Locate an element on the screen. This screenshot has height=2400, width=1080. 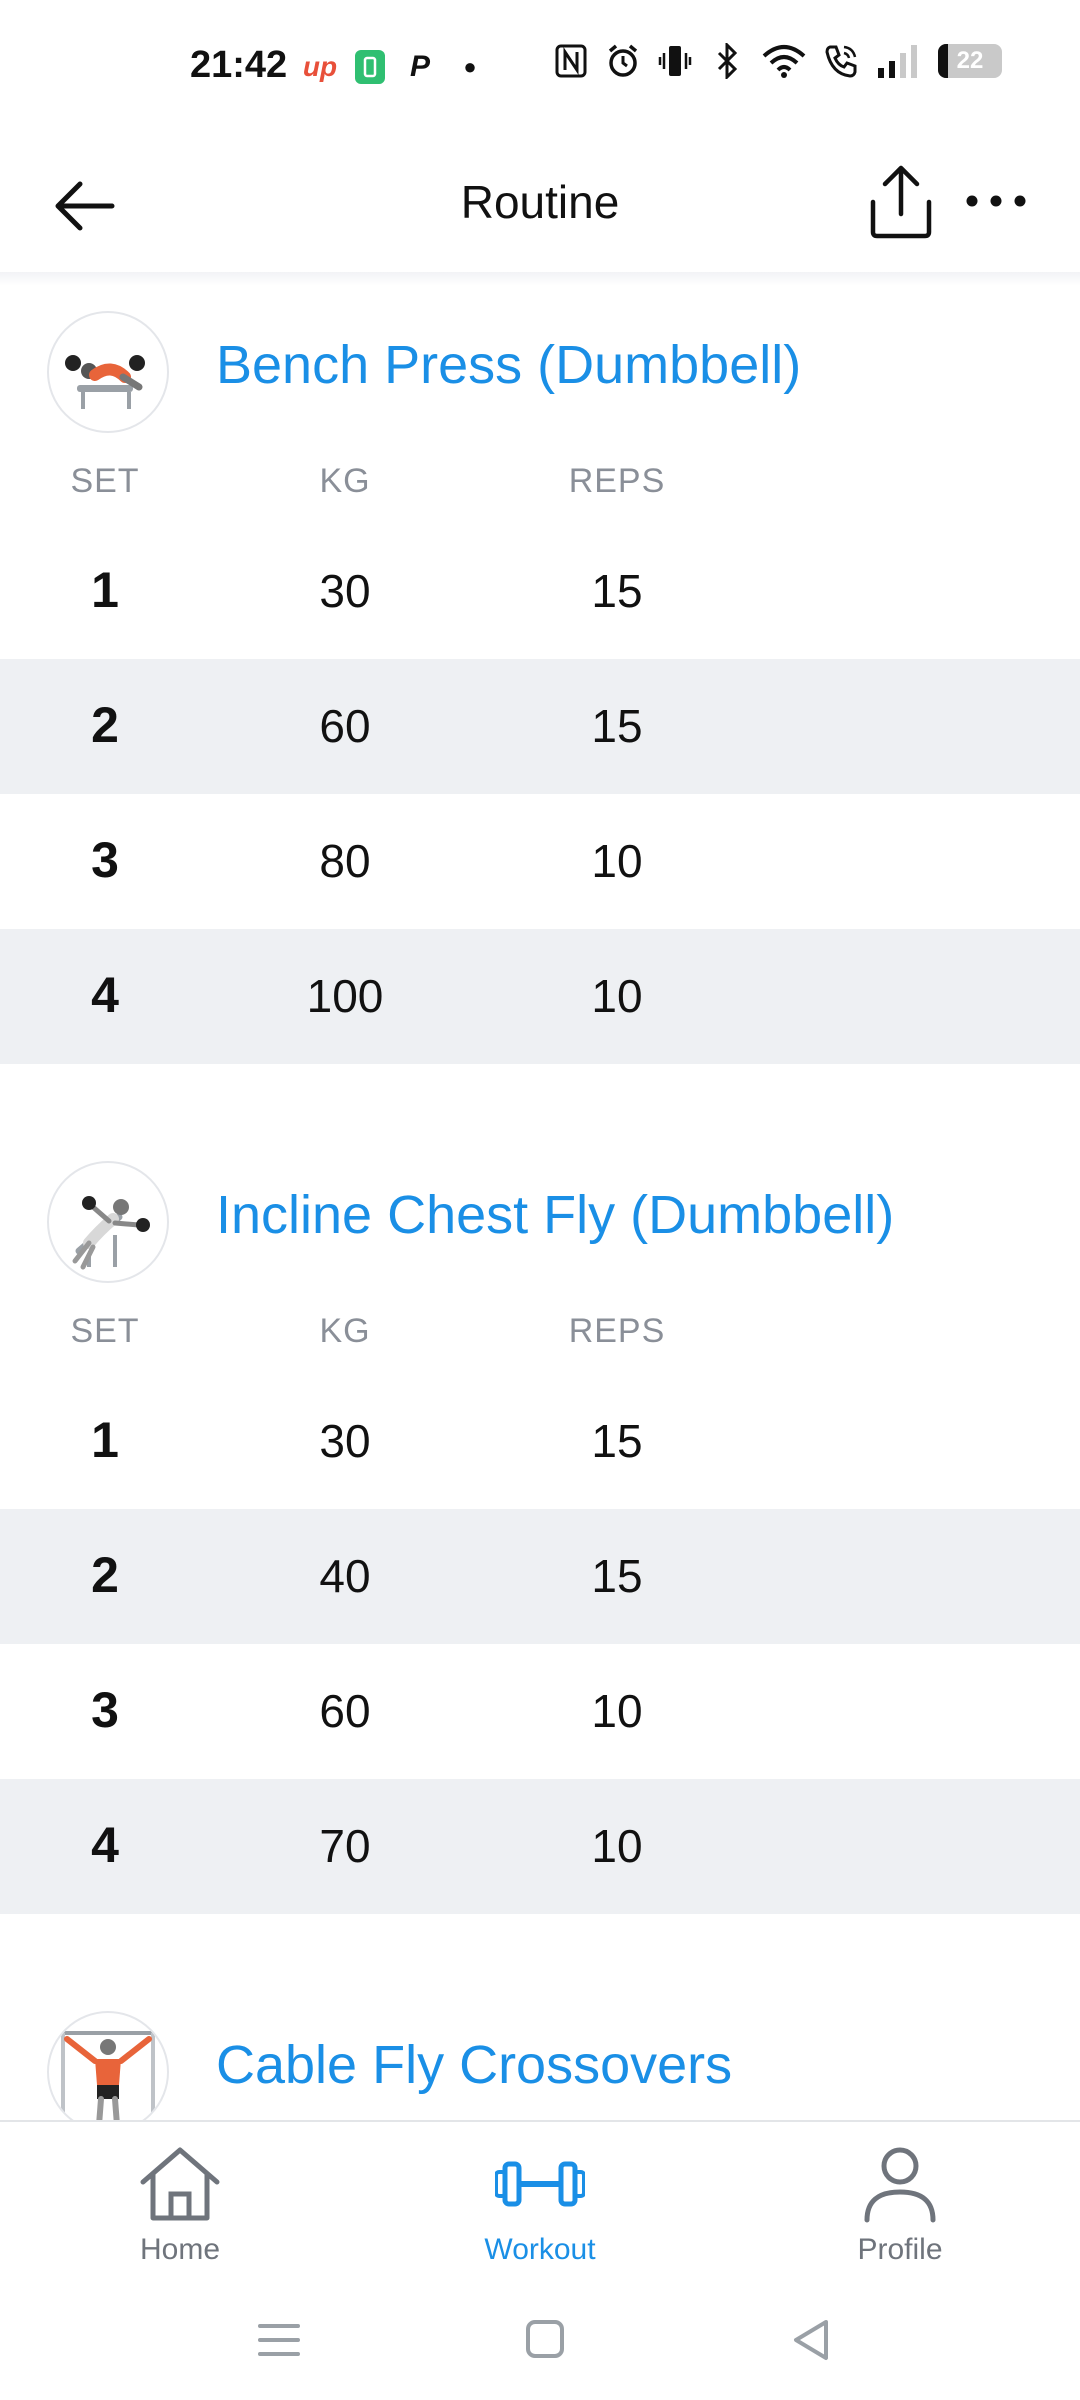
battery-level: 22 is located at coordinates (970, 60).